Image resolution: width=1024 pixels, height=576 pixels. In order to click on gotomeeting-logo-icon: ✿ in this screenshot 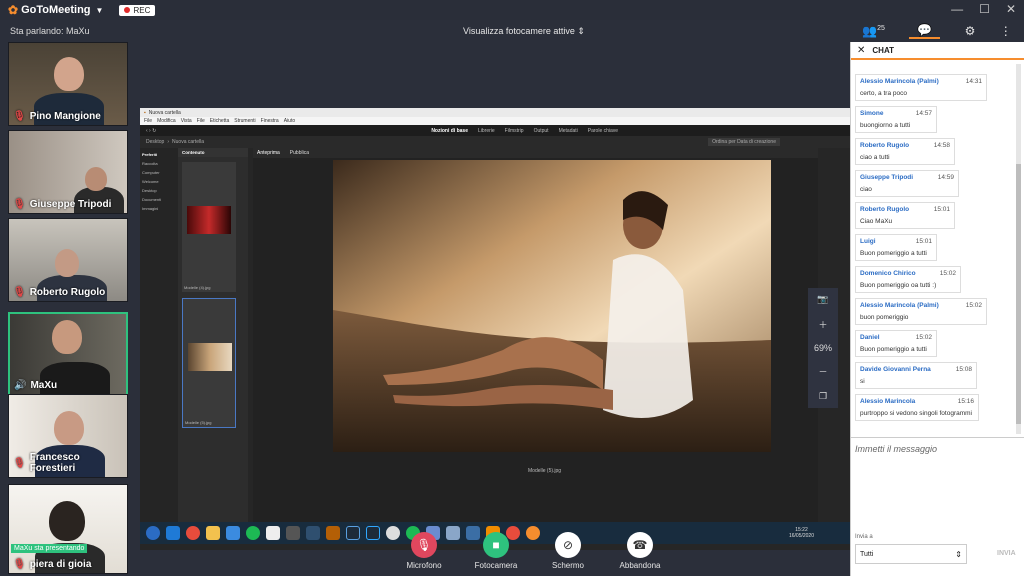, I will do `click(13, 10)`.